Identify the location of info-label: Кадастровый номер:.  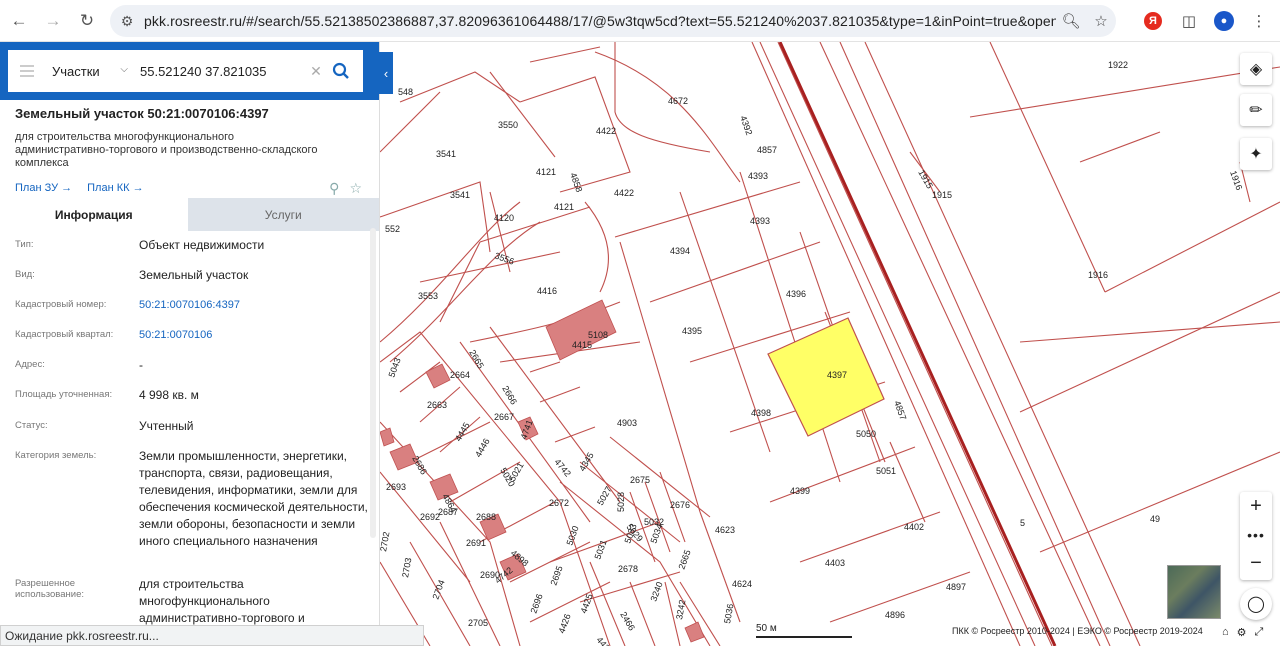
(61, 304).